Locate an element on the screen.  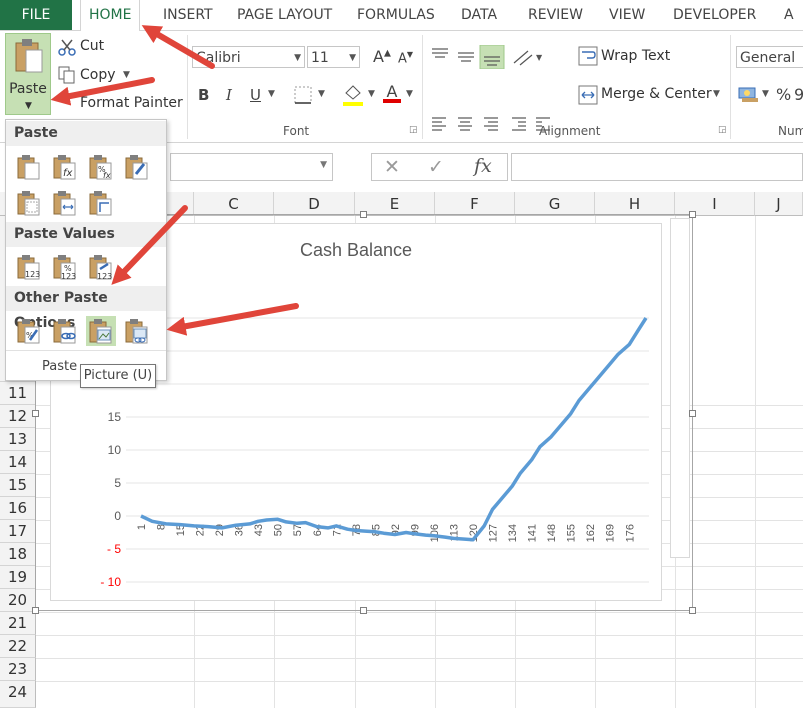
arrow-to-home-tab is located at coordinates (178, 47).